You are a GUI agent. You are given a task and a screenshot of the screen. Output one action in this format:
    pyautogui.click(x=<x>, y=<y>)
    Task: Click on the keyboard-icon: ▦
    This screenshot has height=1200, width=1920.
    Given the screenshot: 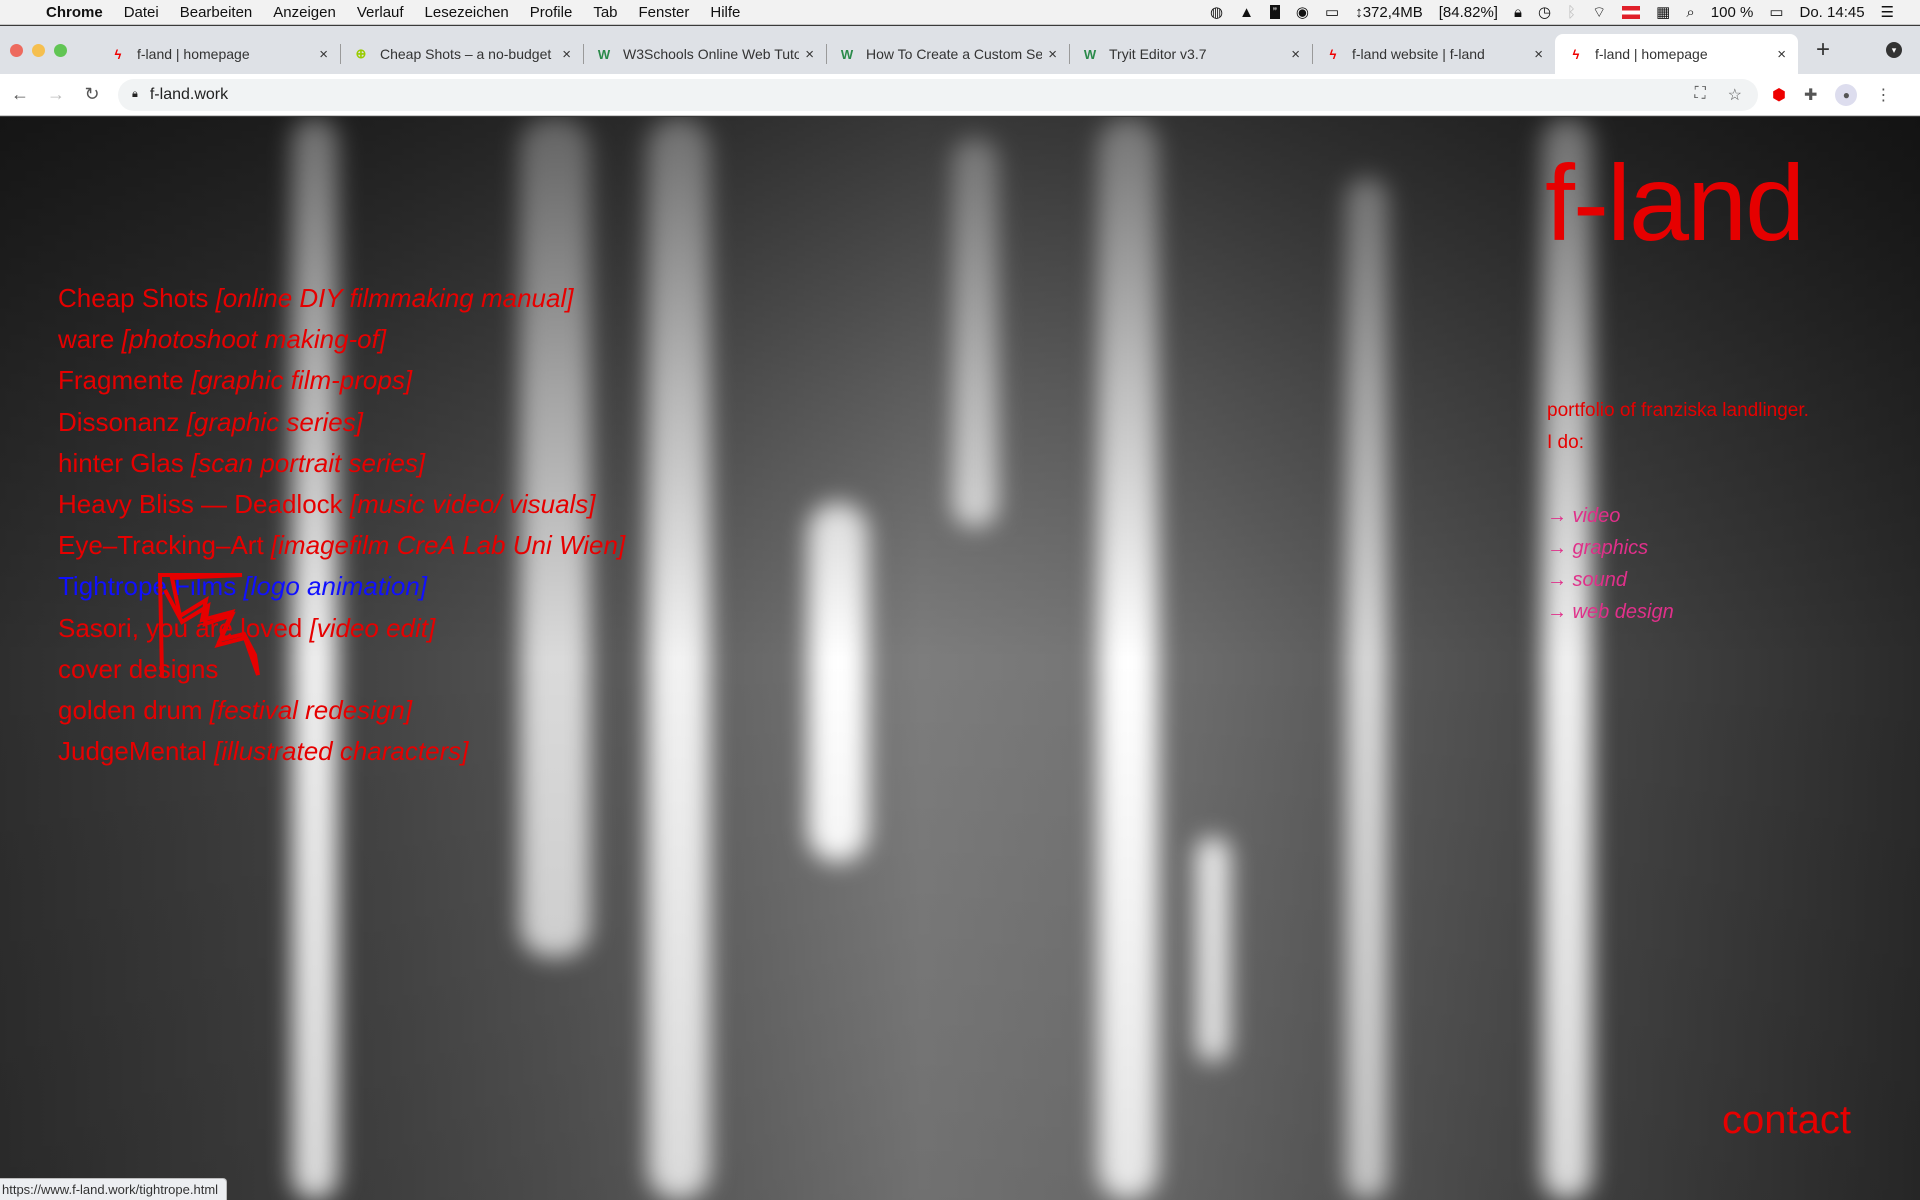 What is the action you would take?
    pyautogui.click(x=1663, y=12)
    